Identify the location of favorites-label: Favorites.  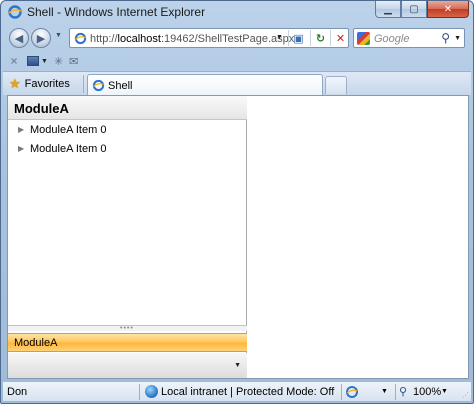
(47, 84).